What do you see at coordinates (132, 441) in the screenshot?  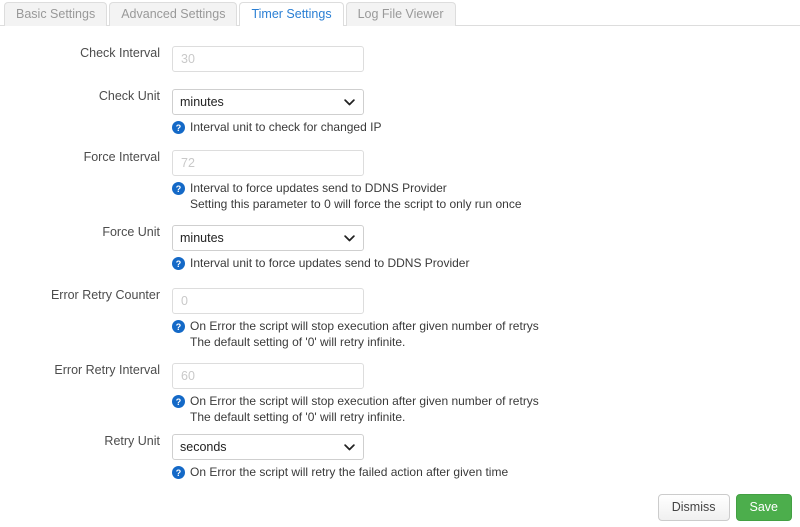 I see `field-label: Retry Unit` at bounding box center [132, 441].